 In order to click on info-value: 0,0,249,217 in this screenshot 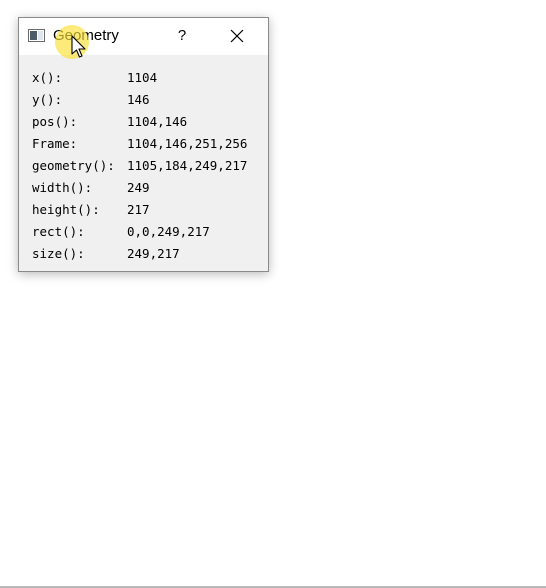, I will do `click(168, 231)`.